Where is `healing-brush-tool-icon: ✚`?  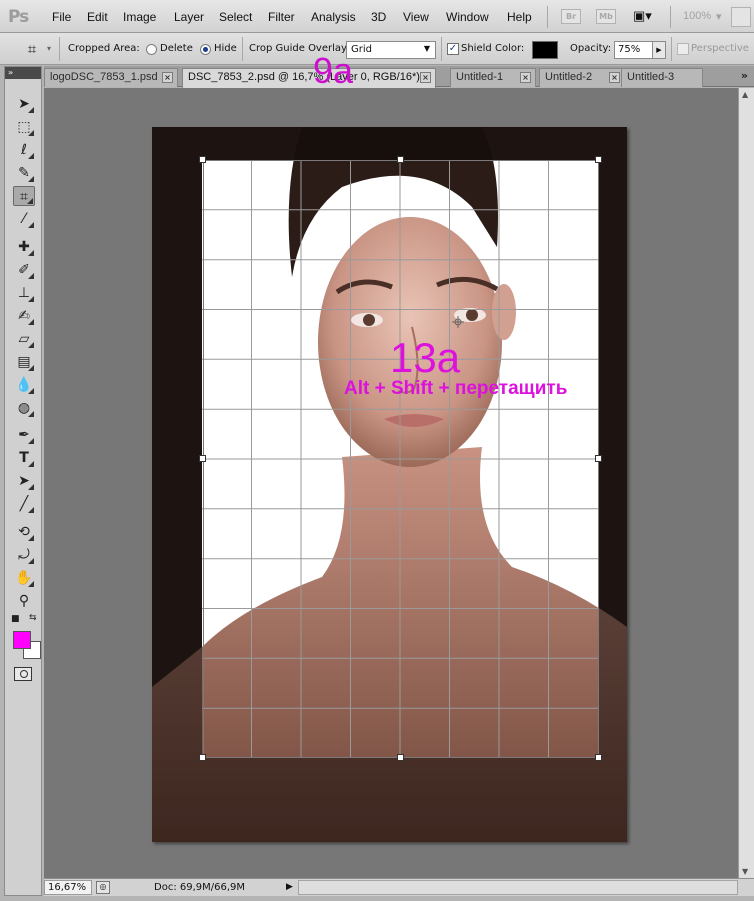 healing-brush-tool-icon: ✚ is located at coordinates (24, 247).